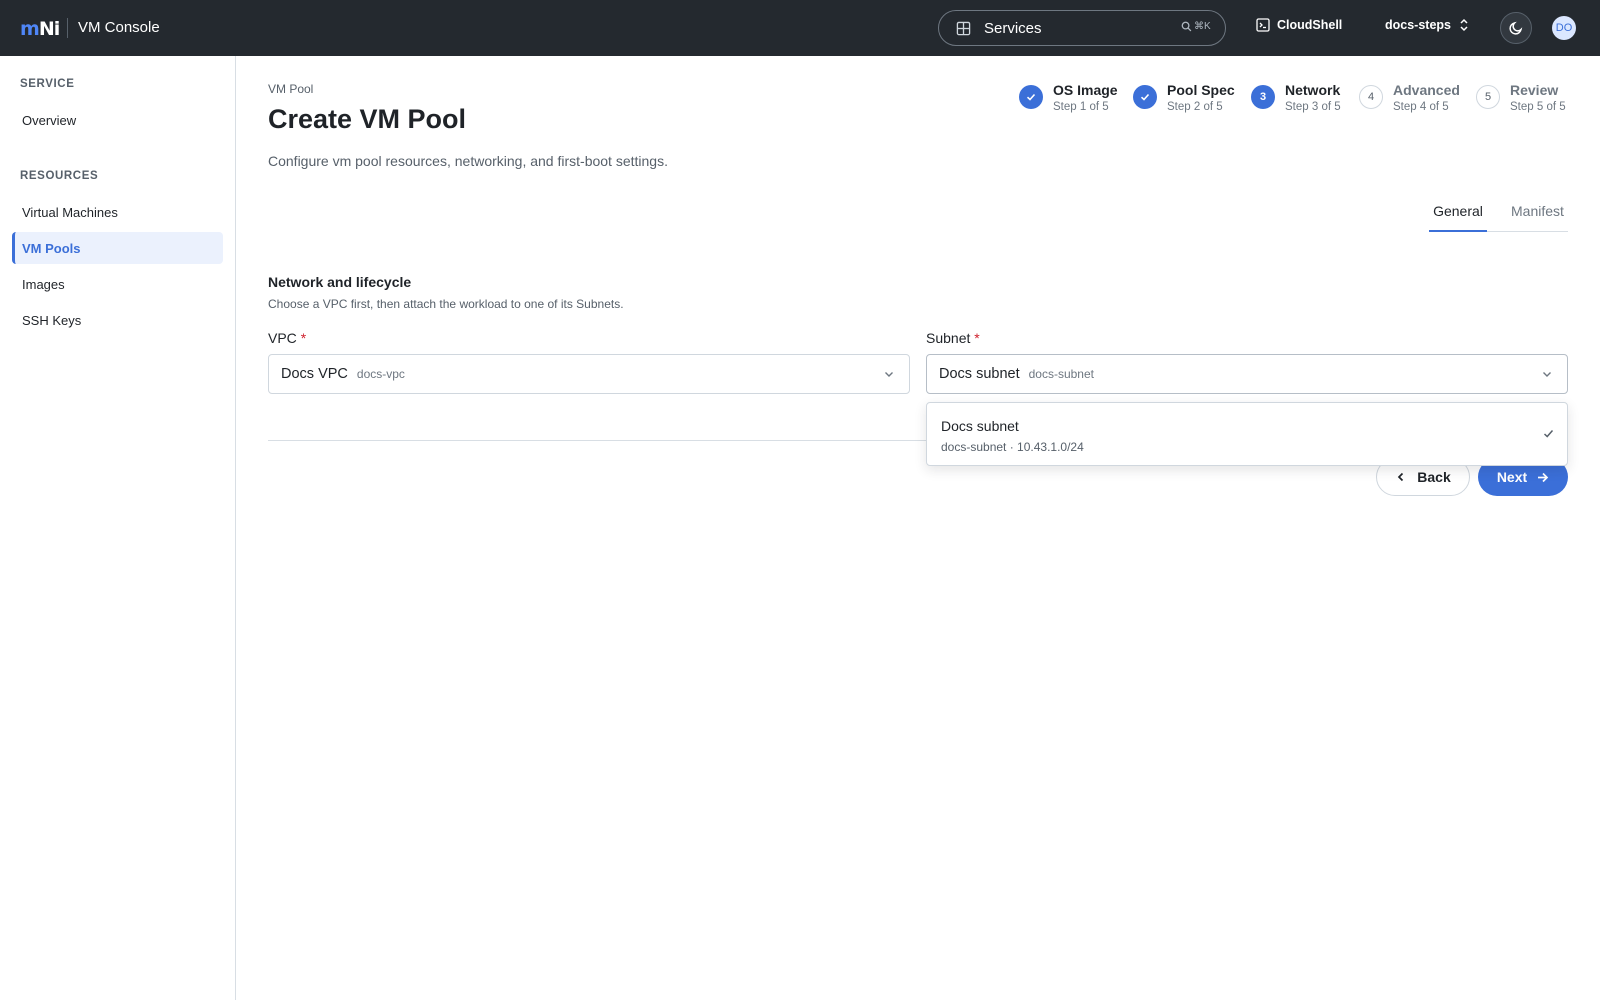 Image resolution: width=1600 pixels, height=1000 pixels. What do you see at coordinates (1061, 374) in the screenshot?
I see `subnet-select-code: docs-subnet` at bounding box center [1061, 374].